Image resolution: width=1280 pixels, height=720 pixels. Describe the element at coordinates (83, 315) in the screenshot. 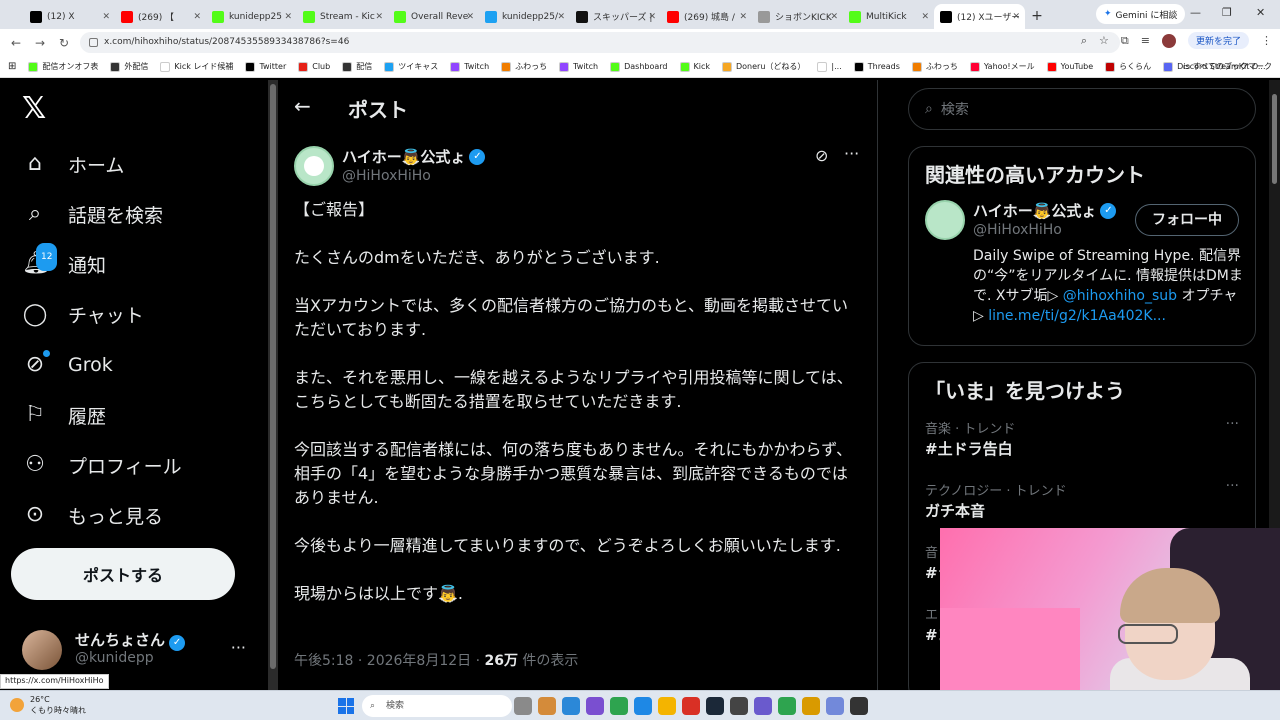

I see `nav-item-chat: ◯ チャット` at that location.